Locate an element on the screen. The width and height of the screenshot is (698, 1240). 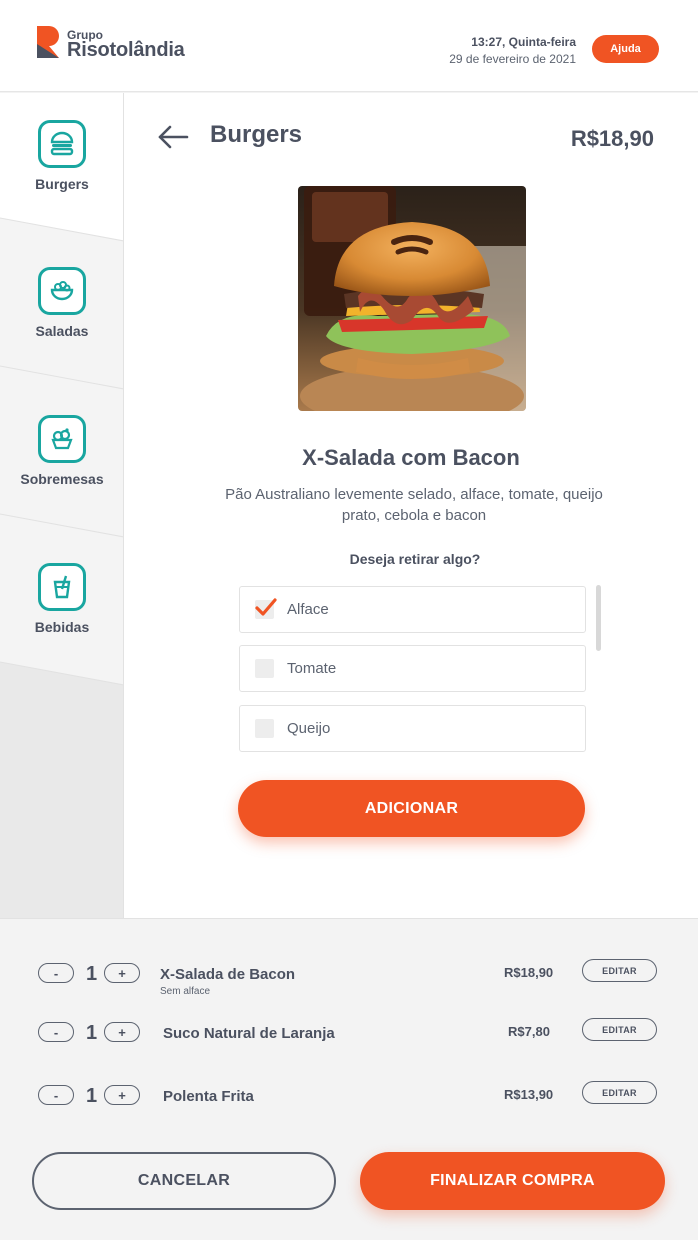
option-label: Tomate is located at coordinates (312, 668).